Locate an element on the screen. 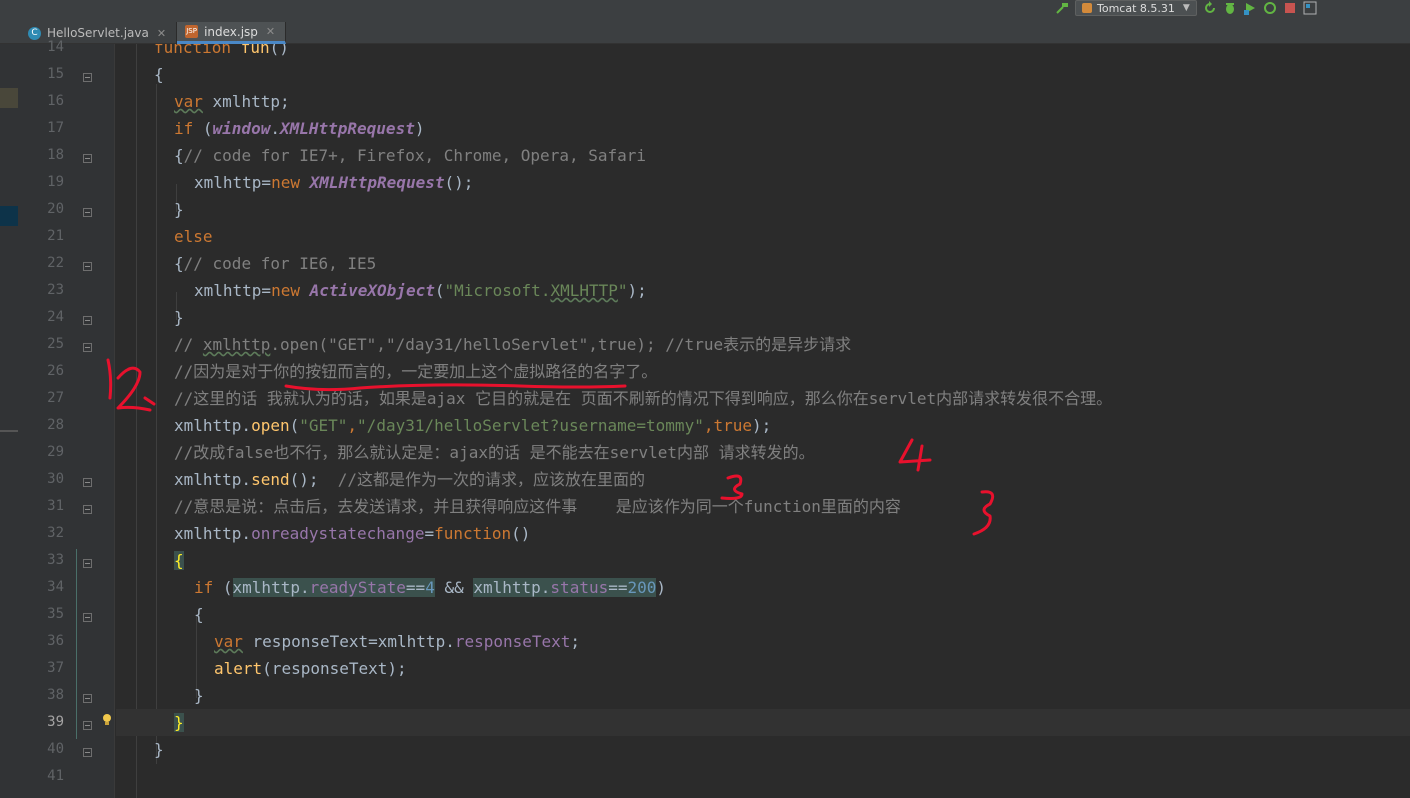 The width and height of the screenshot is (1410, 798). line-number: 37 is located at coordinates (55, 668).